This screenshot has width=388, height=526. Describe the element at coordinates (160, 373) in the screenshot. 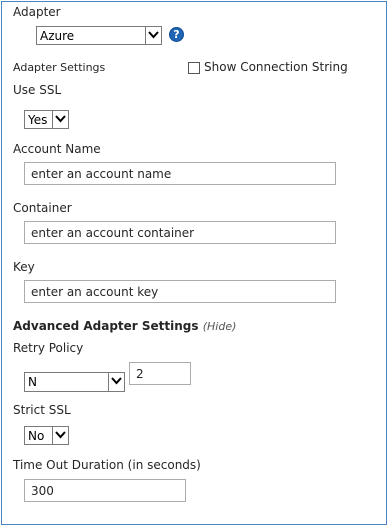

I see `retry-count-input: 2` at that location.